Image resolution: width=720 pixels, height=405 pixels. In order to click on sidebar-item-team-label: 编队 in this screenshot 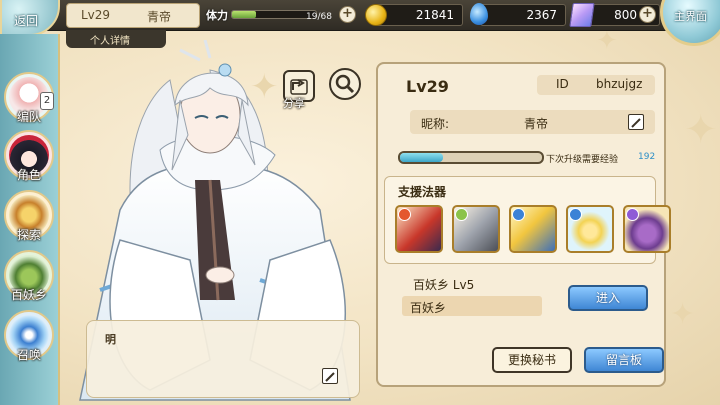, I will do `click(28, 117)`.